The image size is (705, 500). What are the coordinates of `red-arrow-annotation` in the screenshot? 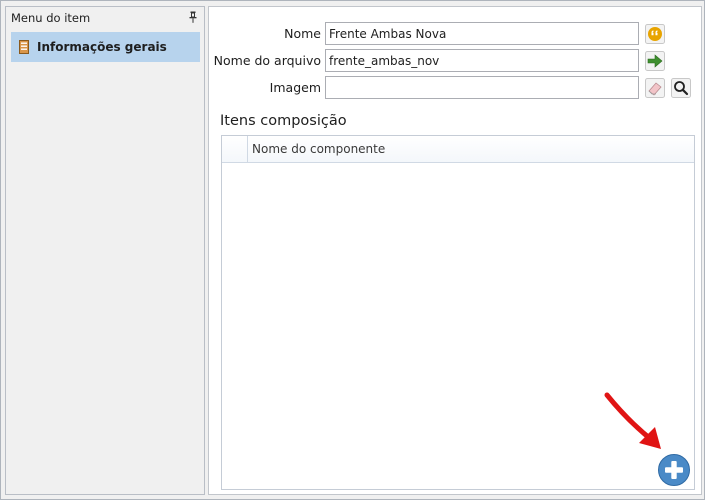 It's located at (632, 420).